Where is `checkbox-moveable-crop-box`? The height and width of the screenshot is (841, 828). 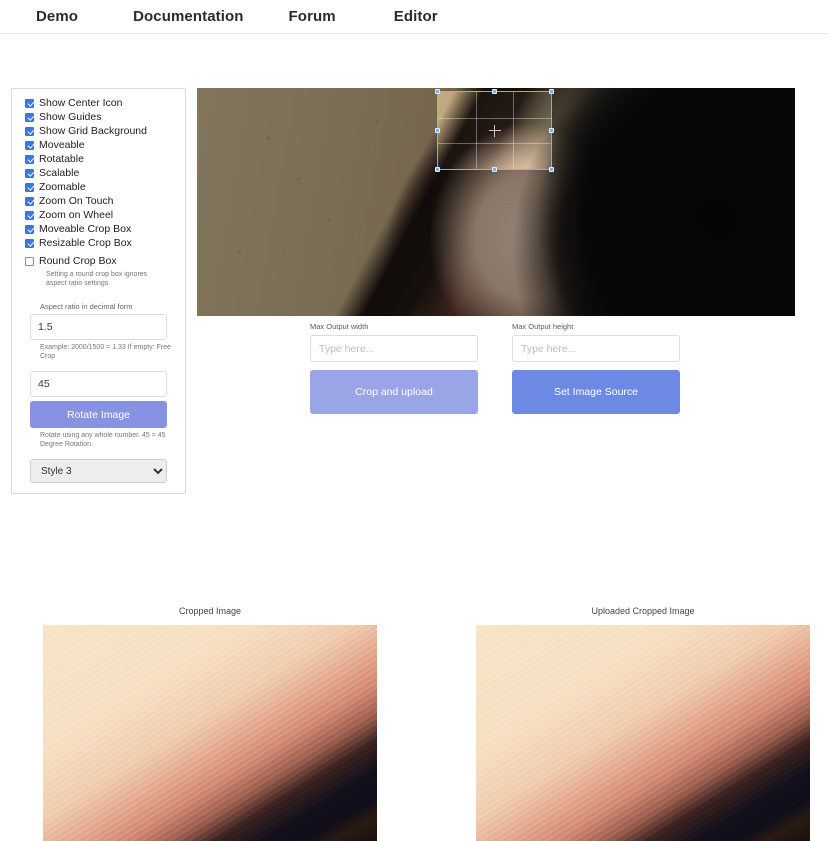
checkbox-moveable-crop-box is located at coordinates (29, 229).